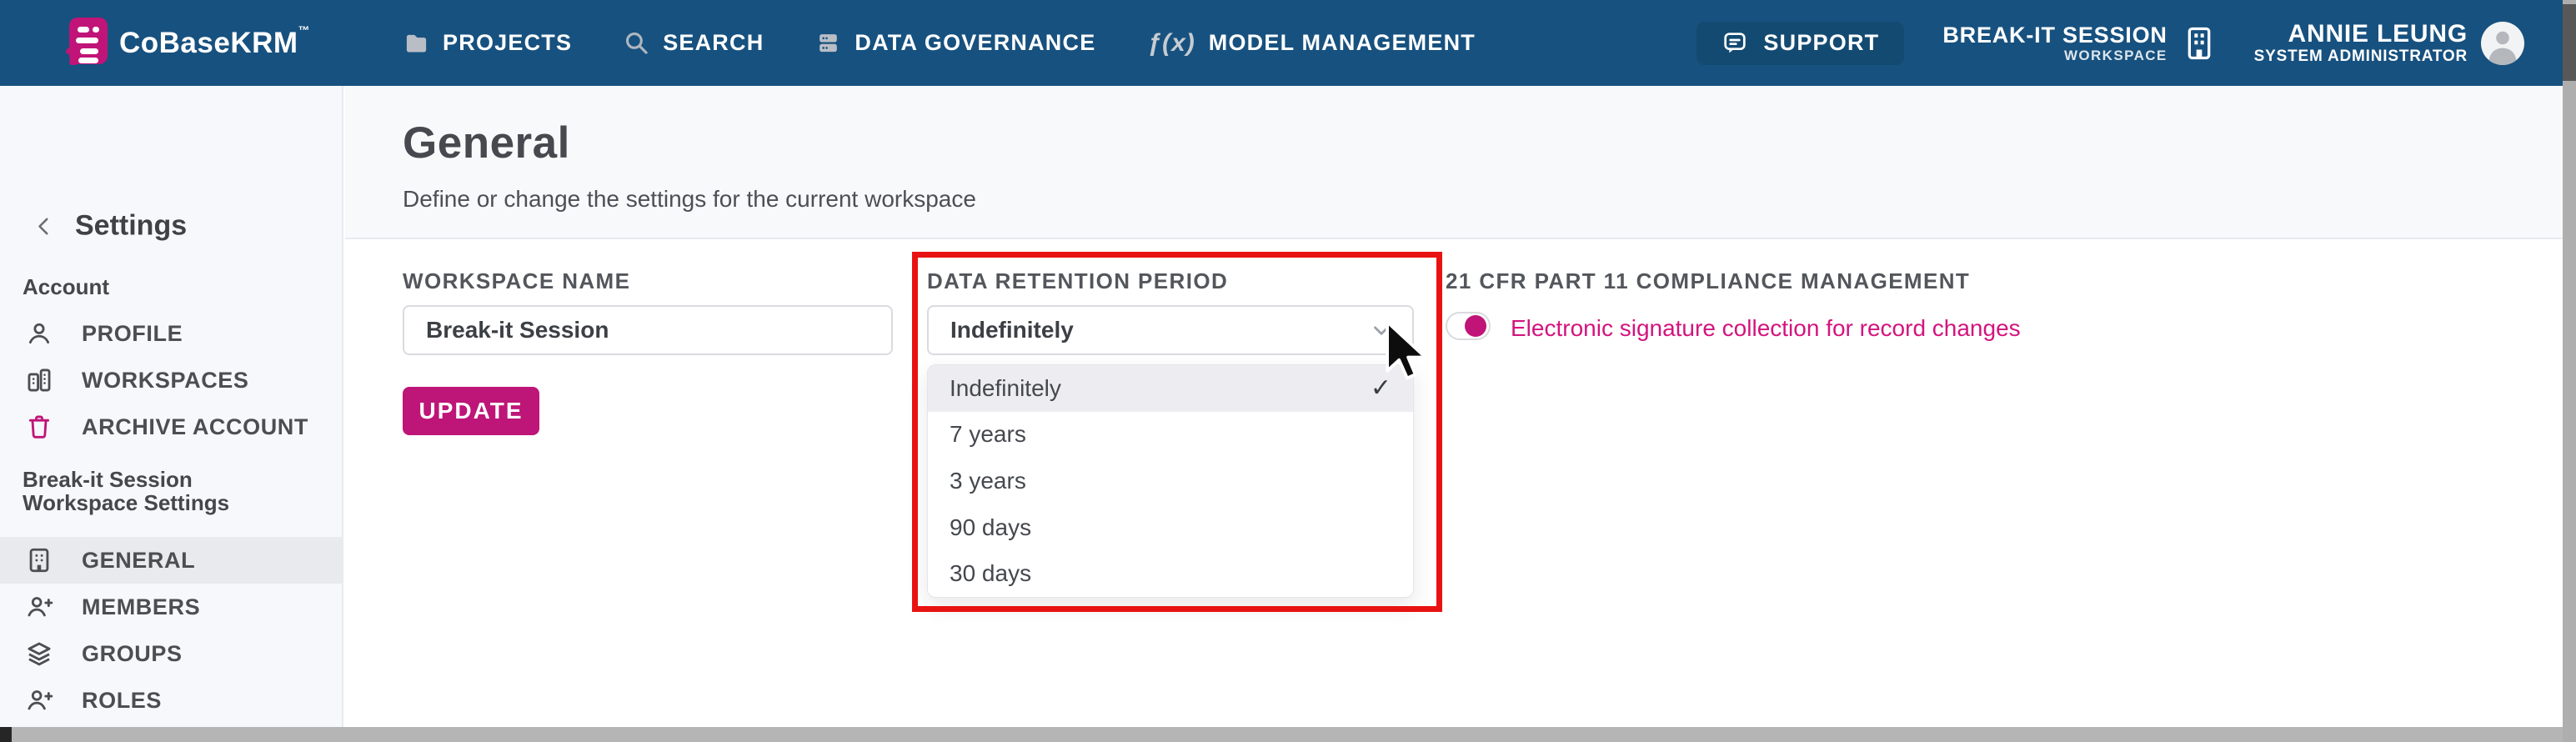 The image size is (2576, 742). What do you see at coordinates (988, 434) in the screenshot?
I see `option-label: 7 years` at bounding box center [988, 434].